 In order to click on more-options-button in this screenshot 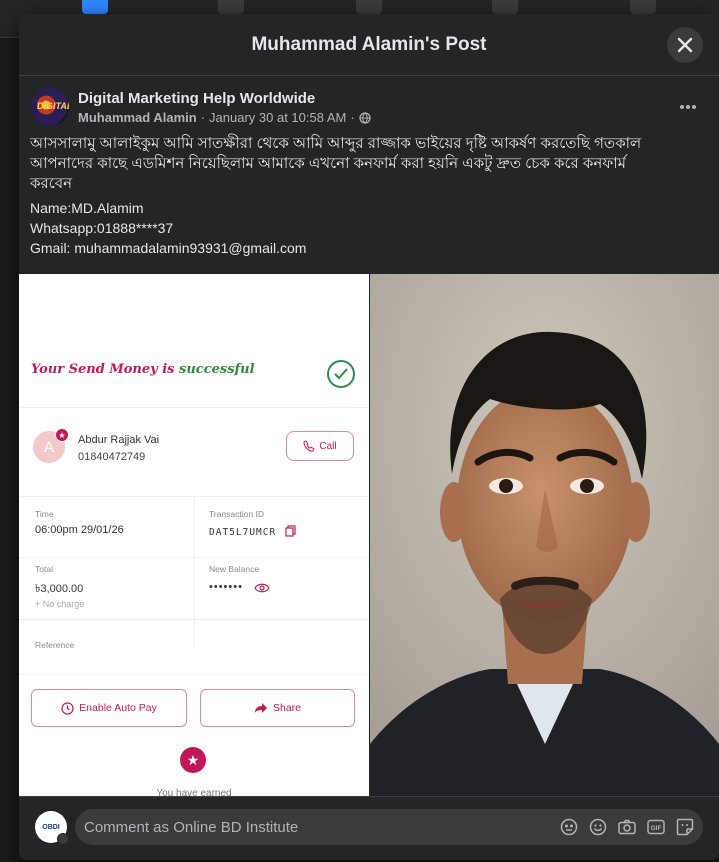, I will do `click(688, 107)`.